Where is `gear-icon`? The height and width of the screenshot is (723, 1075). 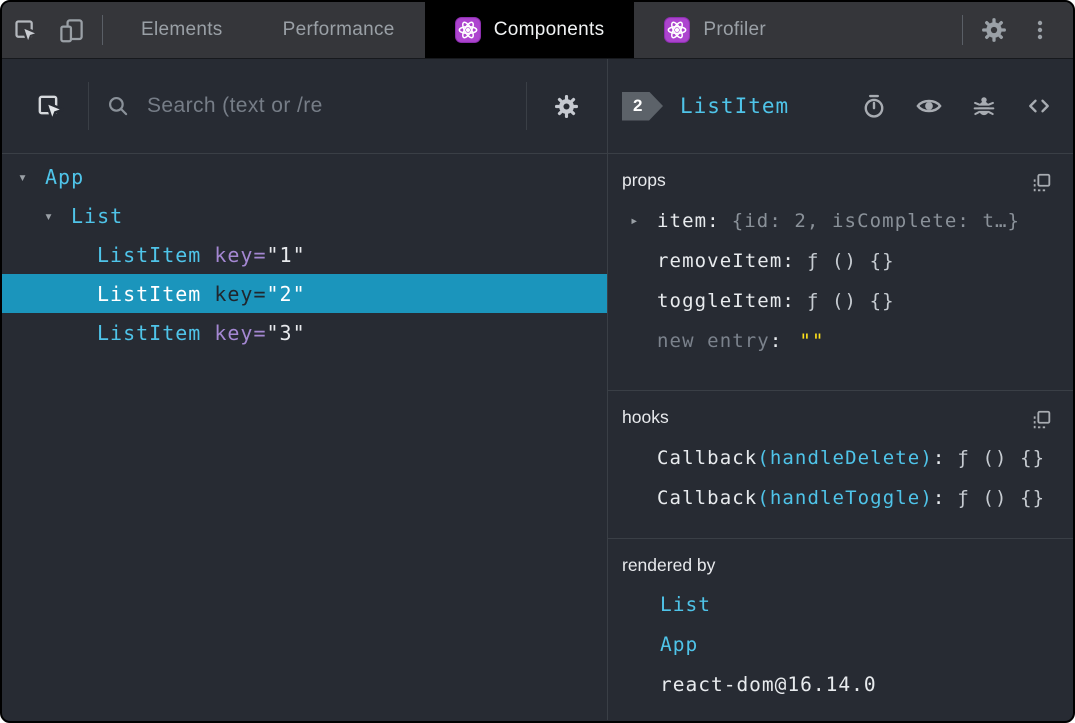 gear-icon is located at coordinates (994, 30).